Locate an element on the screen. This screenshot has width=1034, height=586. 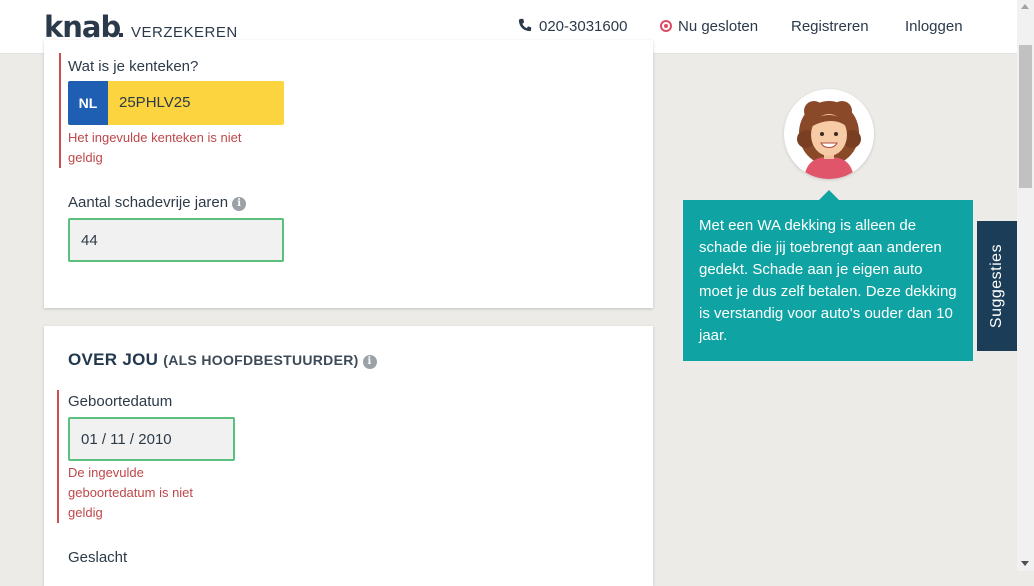
suggestions-label: Suggesties is located at coordinates (996, 286).